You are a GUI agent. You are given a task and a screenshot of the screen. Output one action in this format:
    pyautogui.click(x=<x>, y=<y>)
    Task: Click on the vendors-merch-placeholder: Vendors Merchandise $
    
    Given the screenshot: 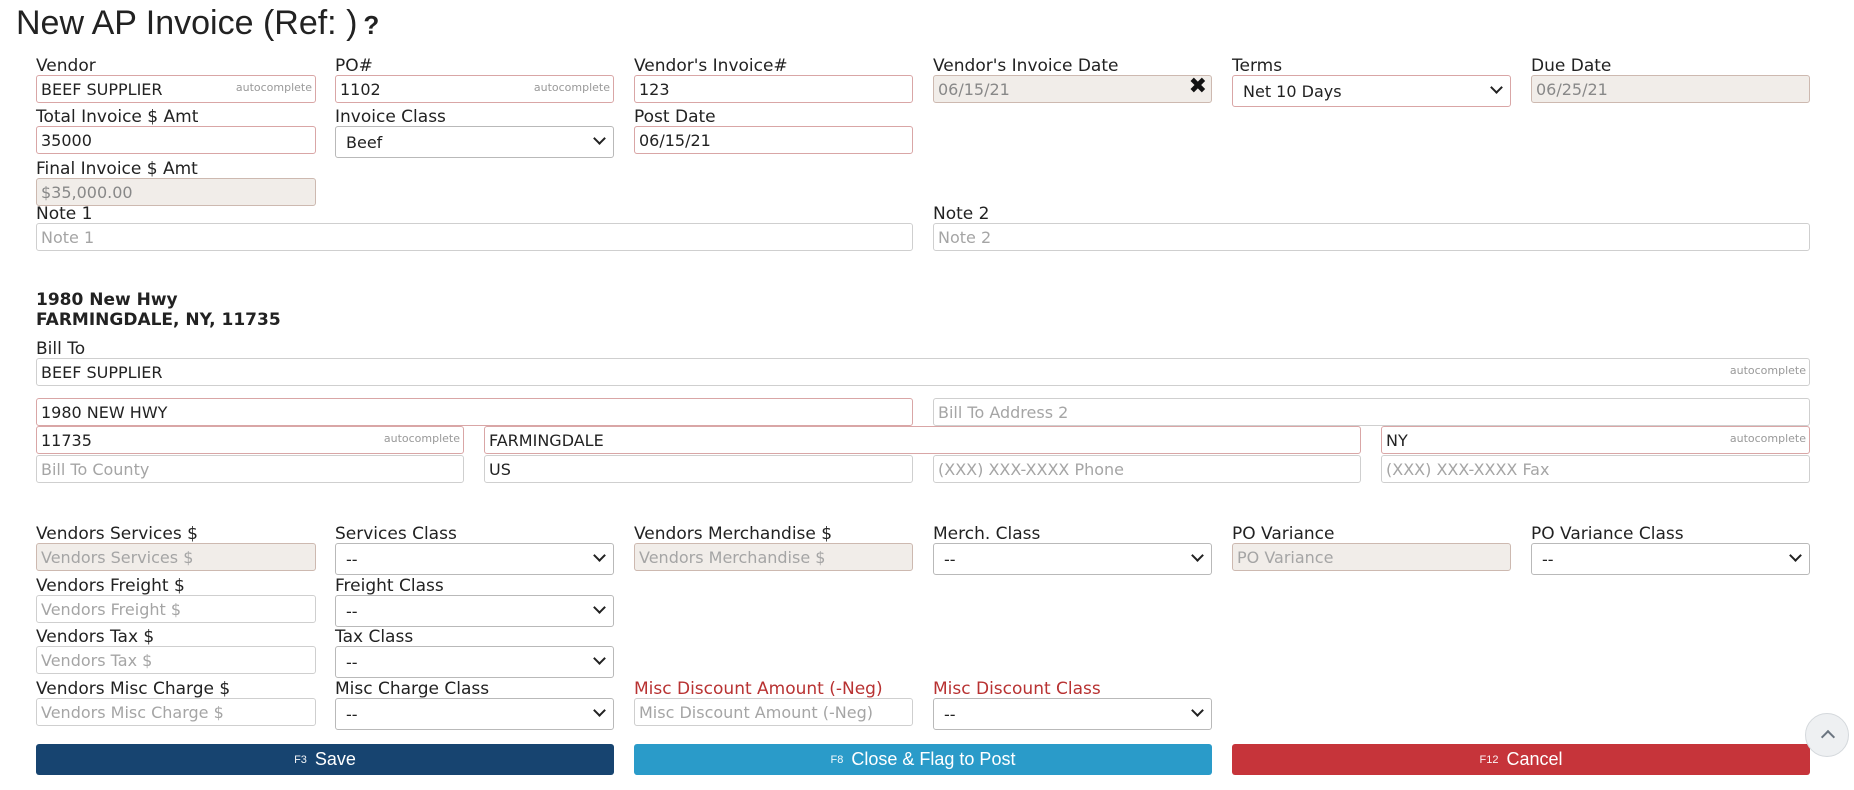 What is the action you would take?
    pyautogui.click(x=732, y=557)
    